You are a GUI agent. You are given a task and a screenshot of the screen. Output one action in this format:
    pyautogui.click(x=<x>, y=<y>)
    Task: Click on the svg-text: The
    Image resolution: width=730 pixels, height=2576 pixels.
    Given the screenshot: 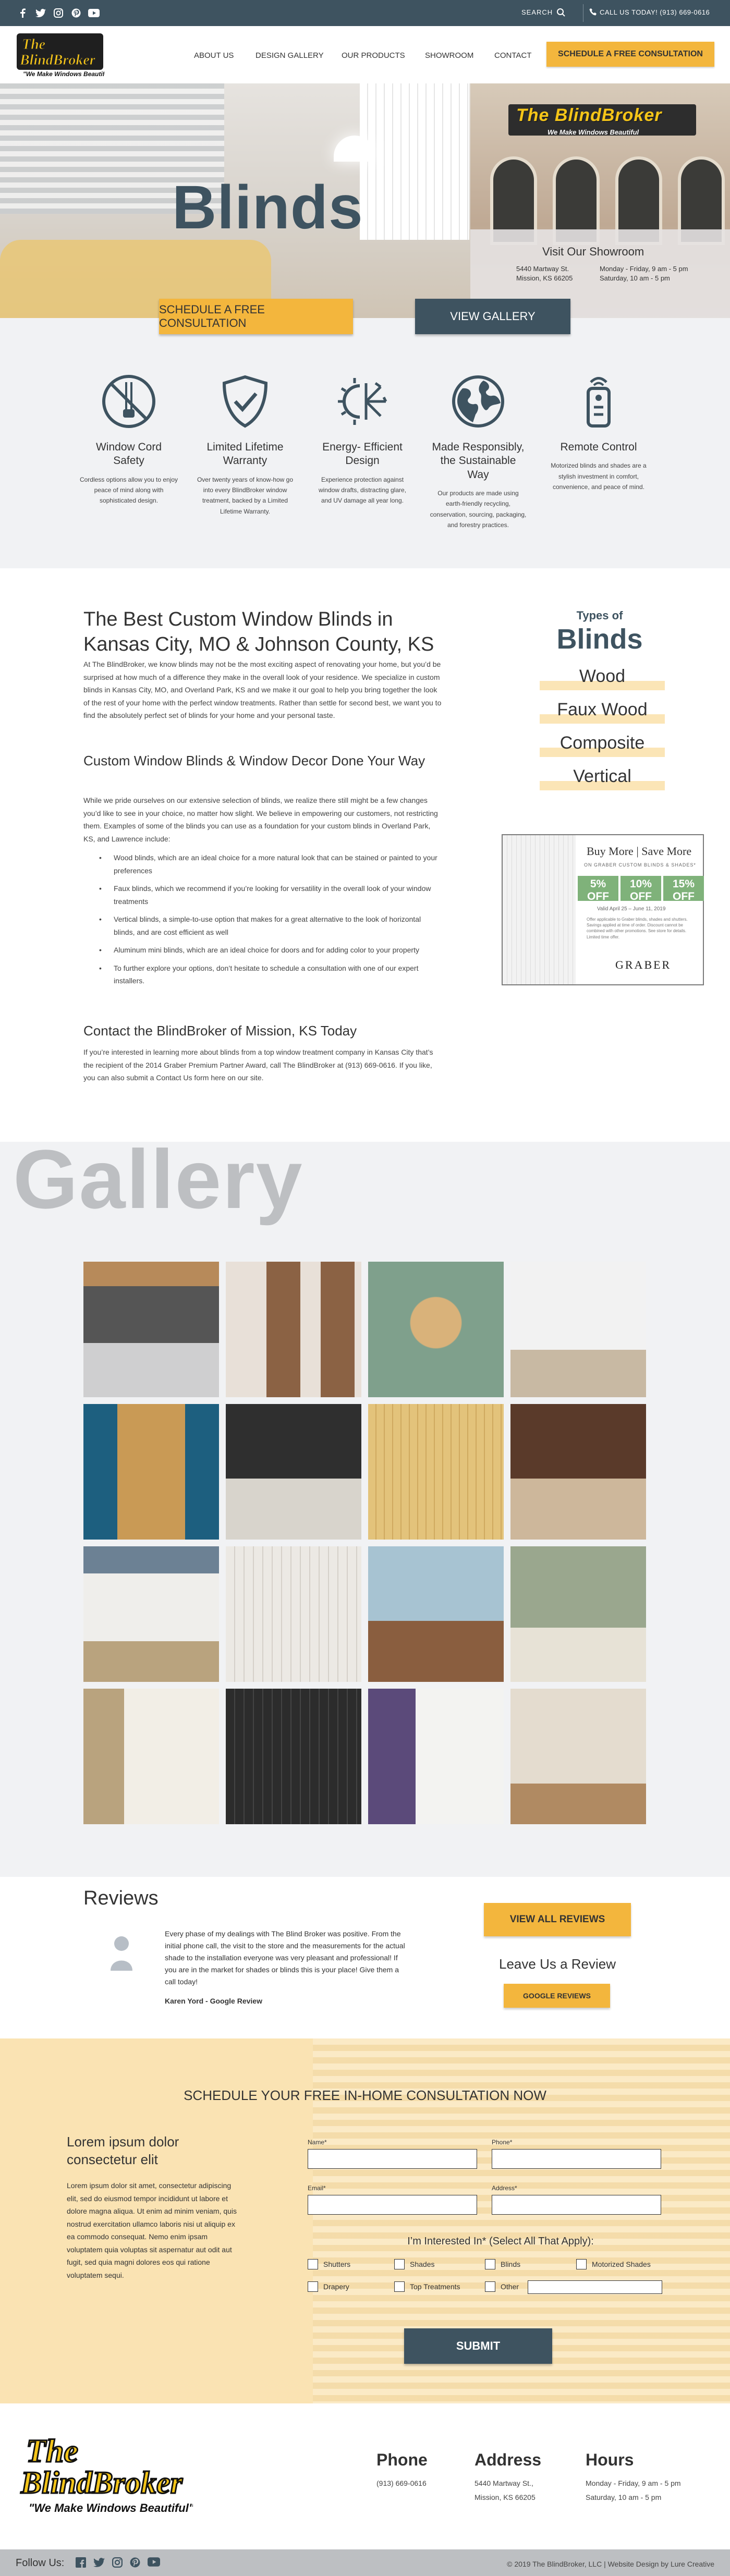 What is the action you would take?
    pyautogui.click(x=52, y=2451)
    